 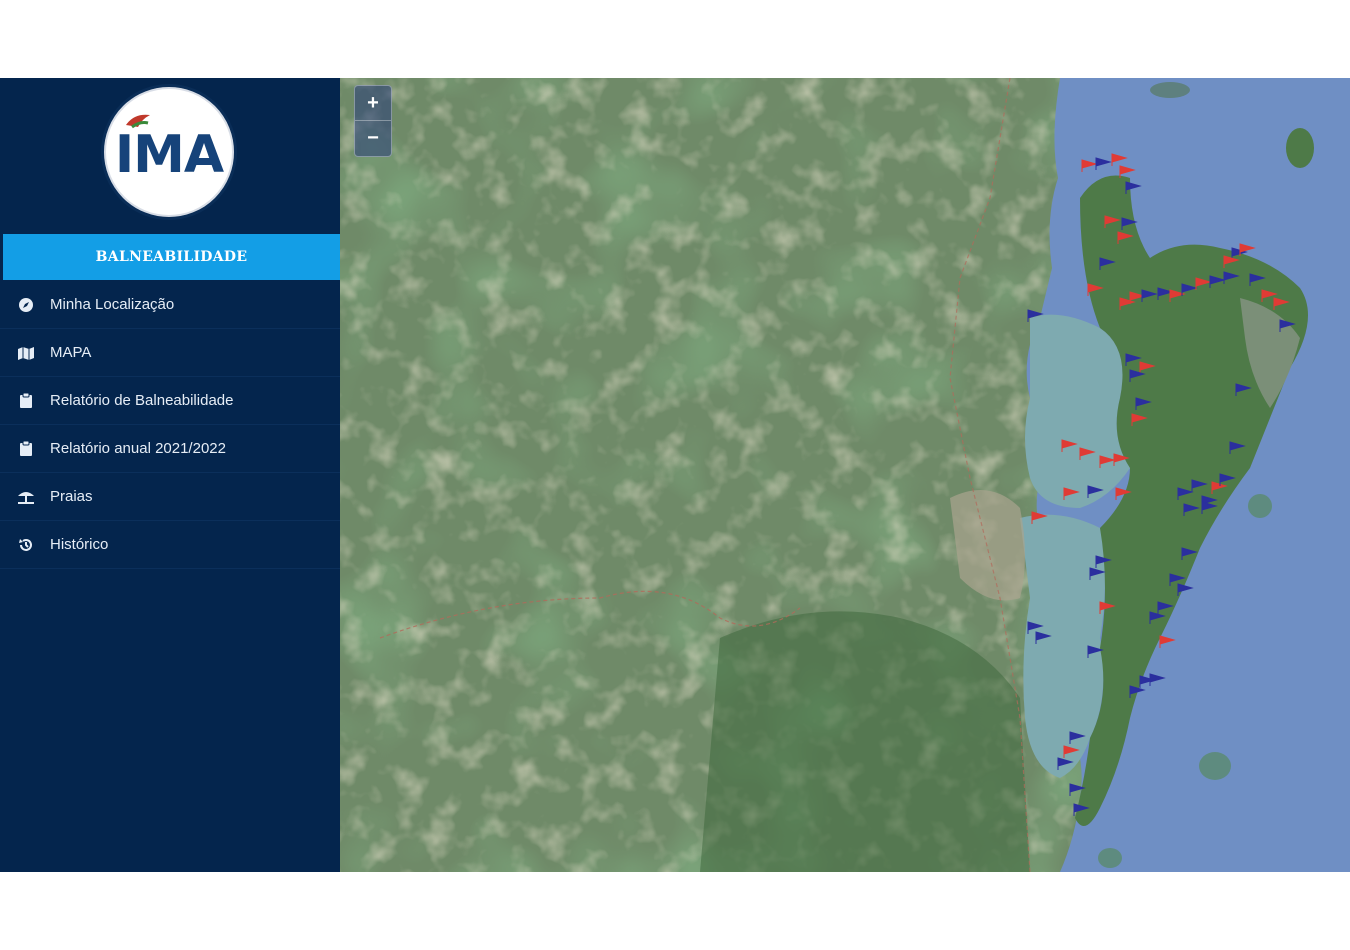 What do you see at coordinates (373, 103) in the screenshot?
I see `zoom-in-button: +` at bounding box center [373, 103].